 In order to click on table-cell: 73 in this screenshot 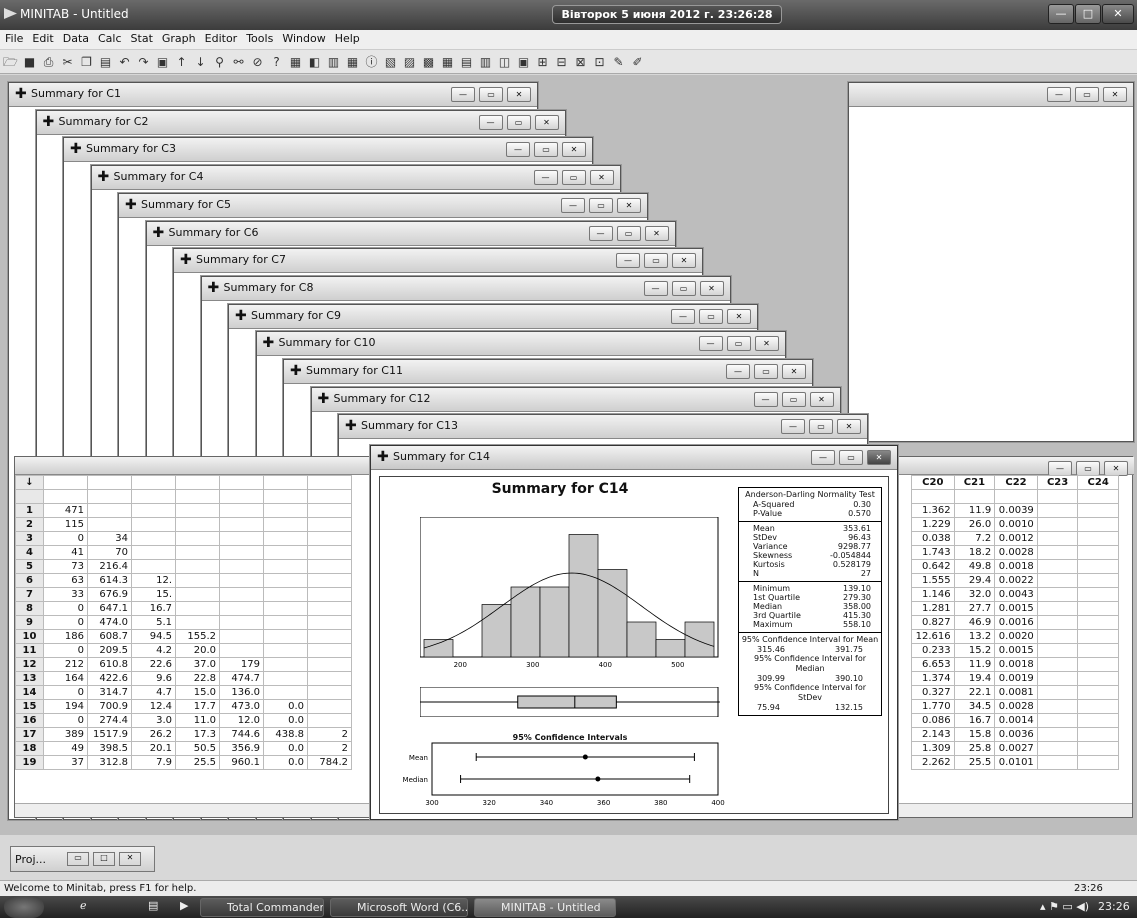, I will do `click(65, 566)`.